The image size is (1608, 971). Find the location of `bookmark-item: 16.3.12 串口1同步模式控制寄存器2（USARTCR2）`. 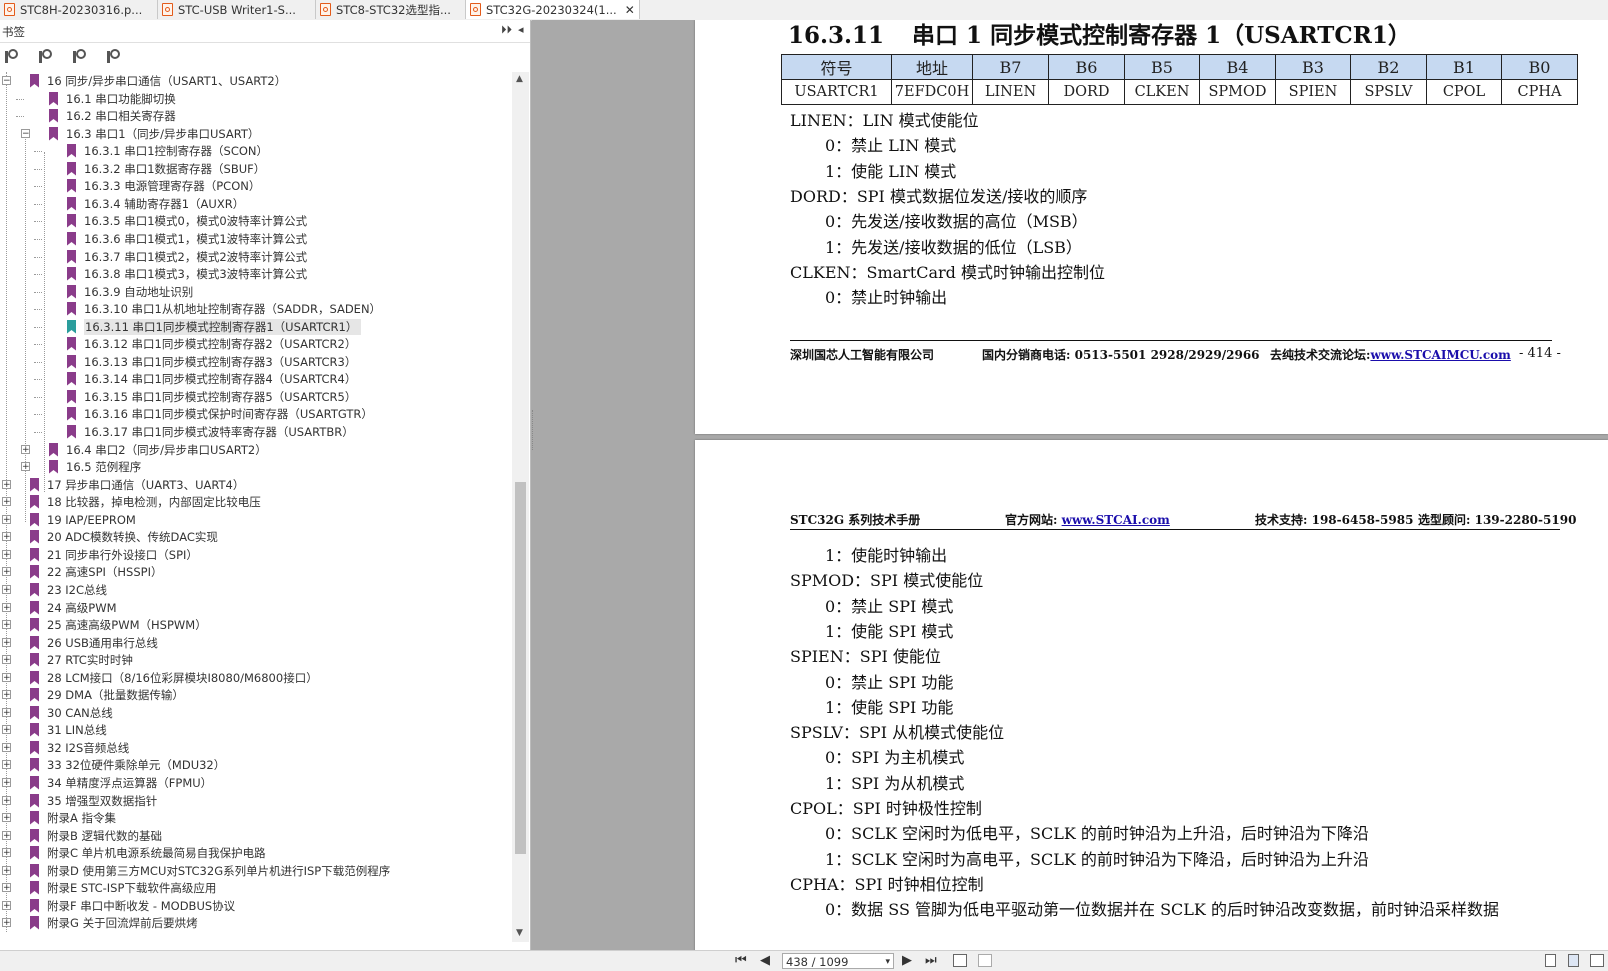

bookmark-item: 16.3.12 串口1同步模式控制寄存器2（USARTCR2） is located at coordinates (211, 343).